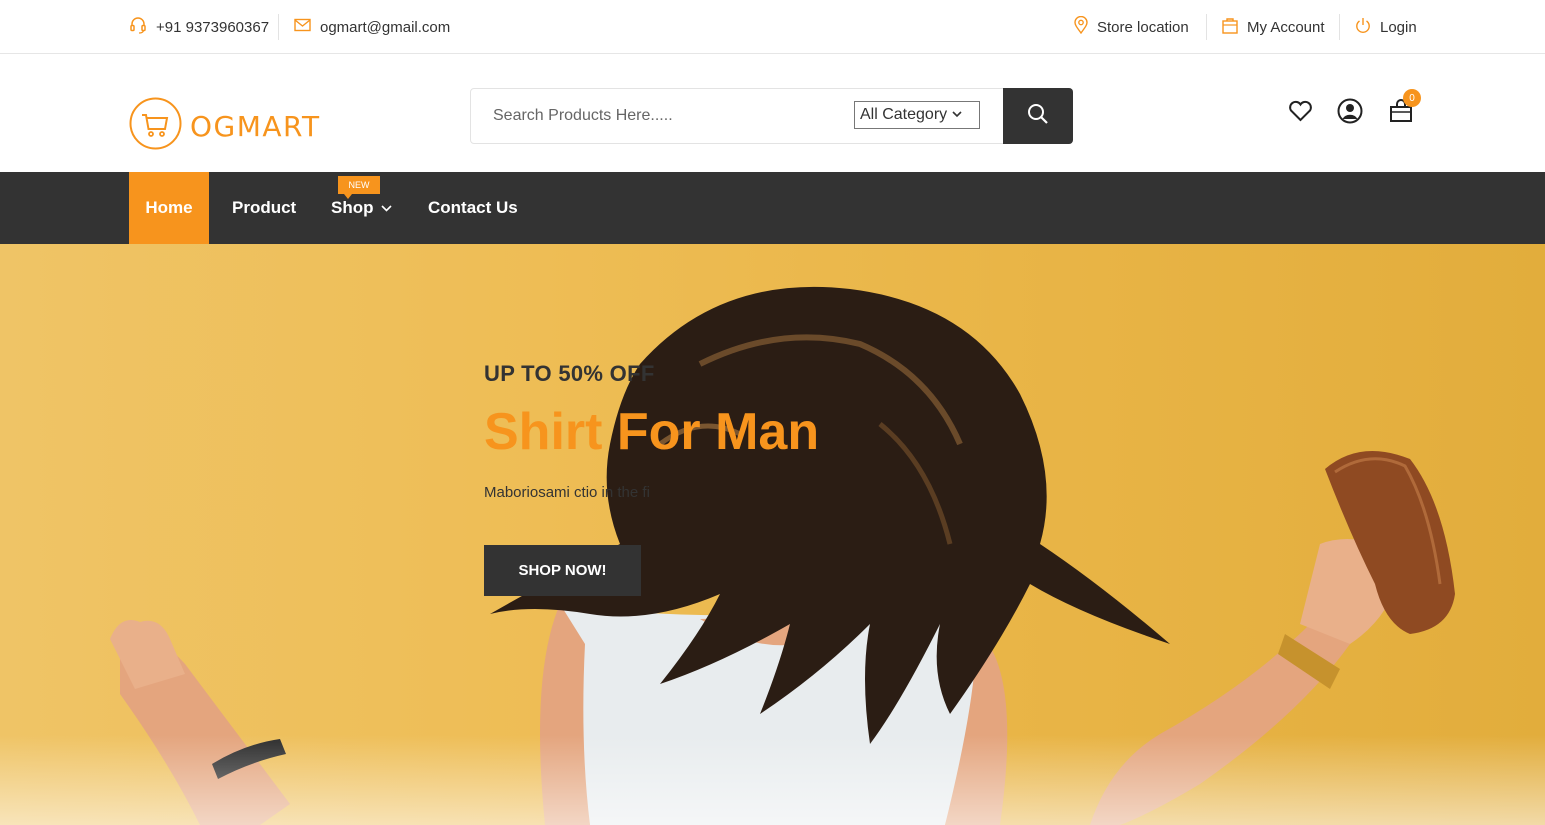  Describe the element at coordinates (142, 27) in the screenshot. I see `headset-icon` at that location.